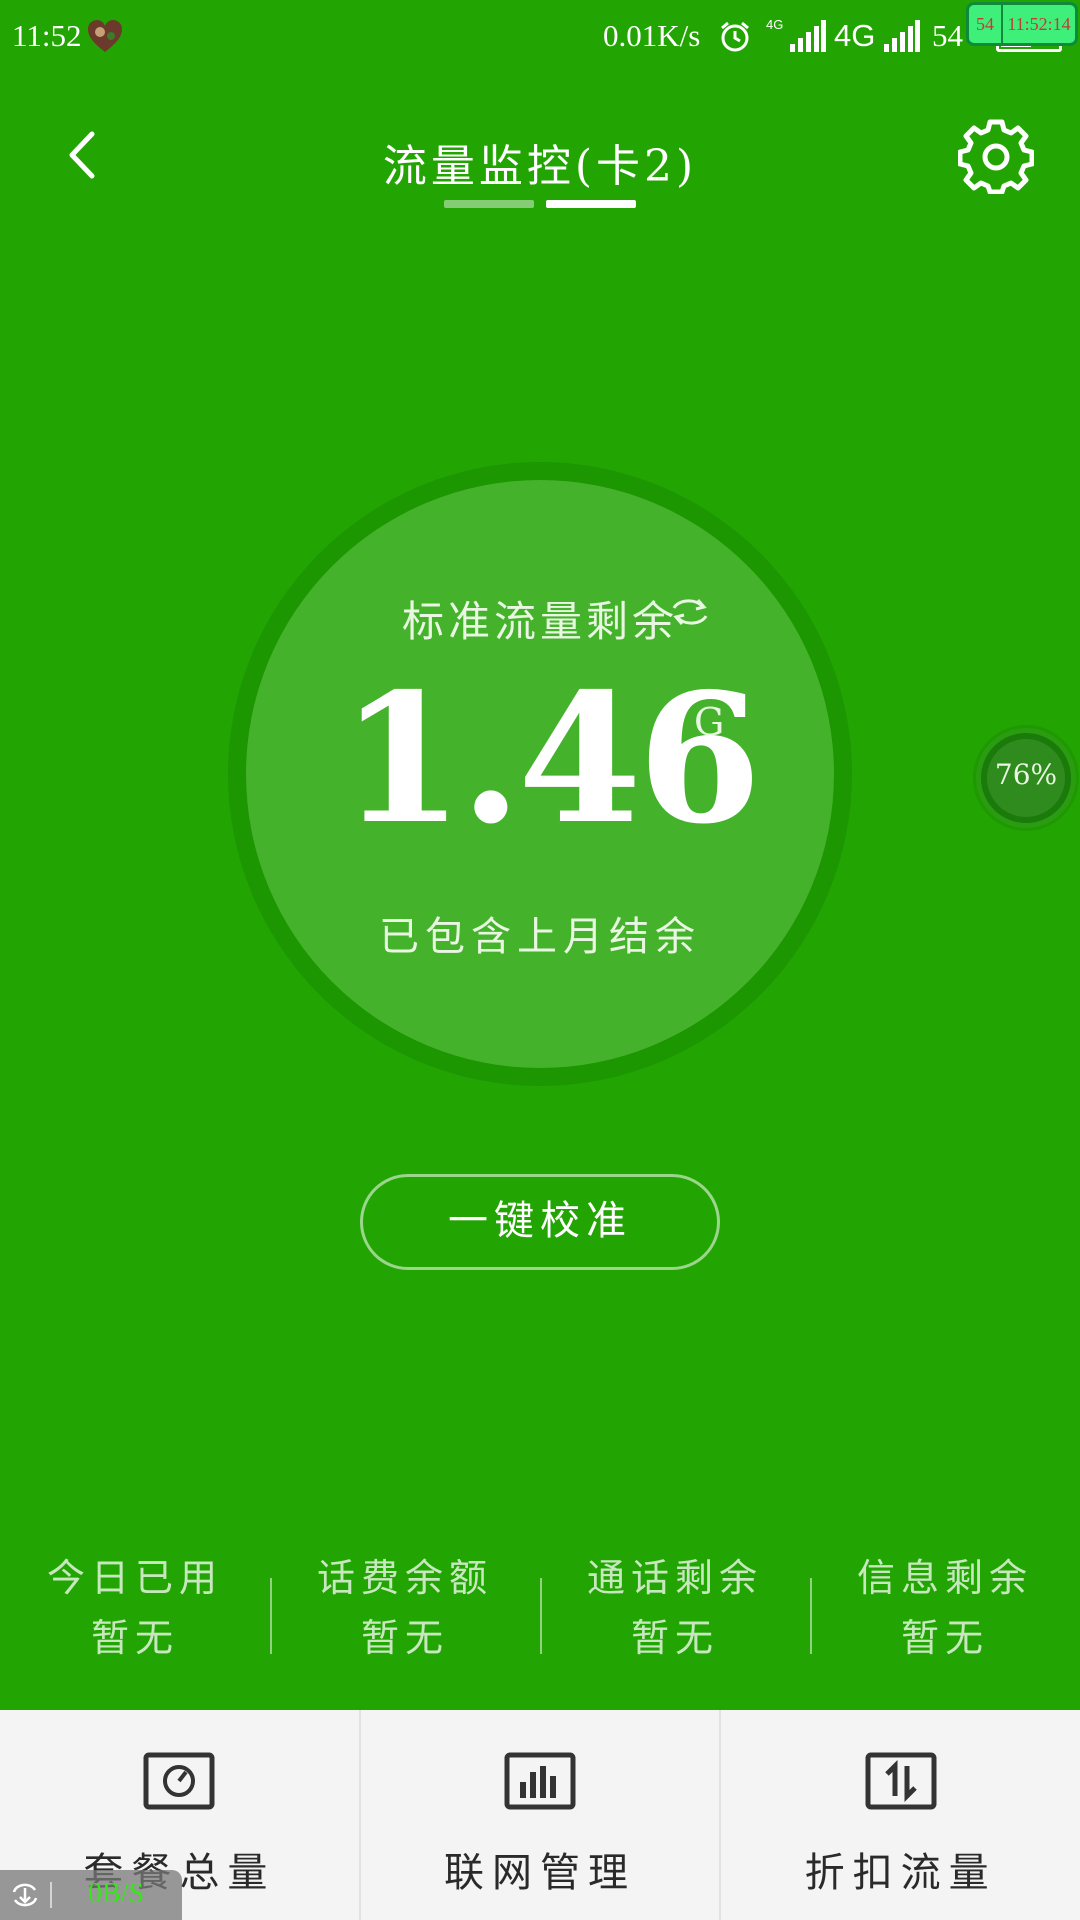  I want to click on calibrate-button: 一键校准, so click(540, 1222).